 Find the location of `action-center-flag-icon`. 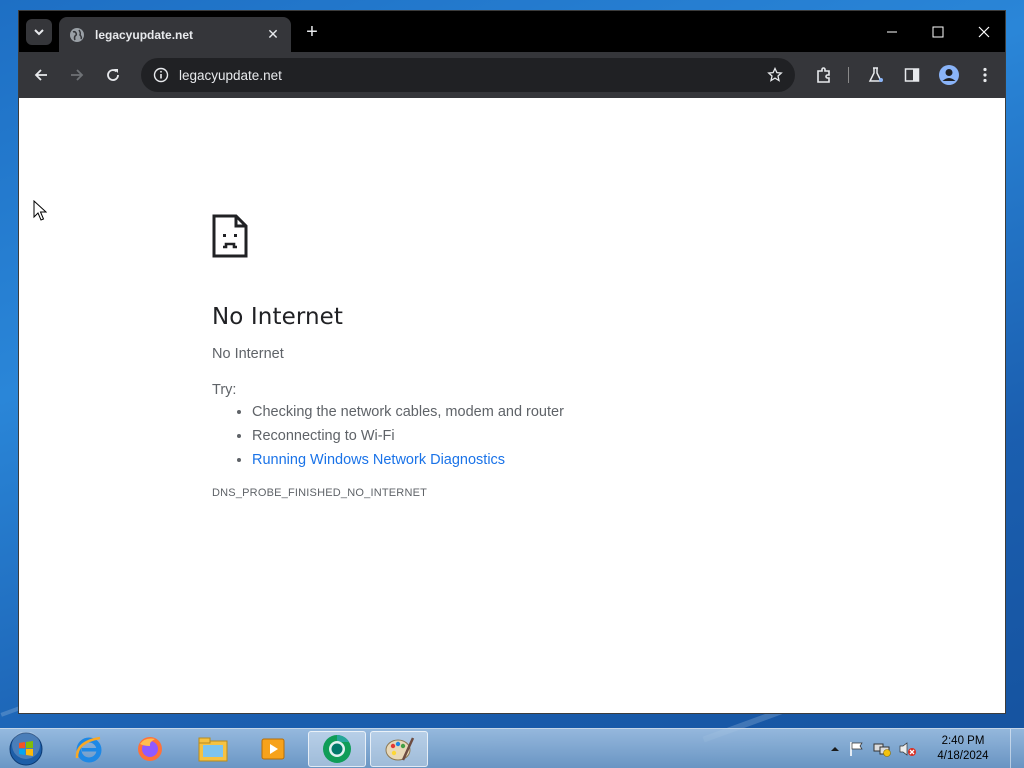

action-center-flag-icon is located at coordinates (857, 749).